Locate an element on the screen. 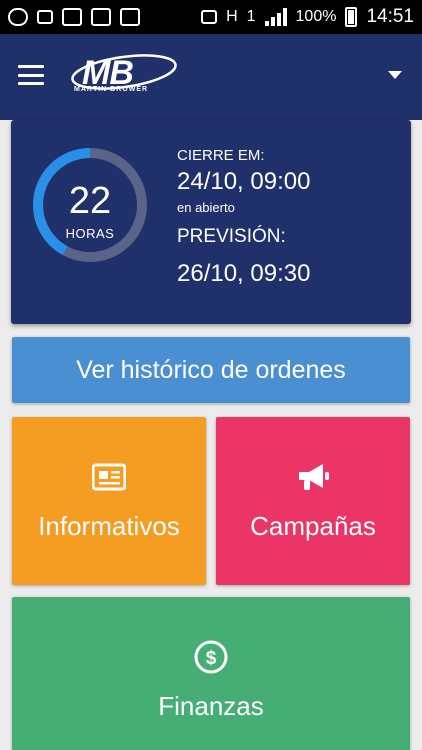 The height and width of the screenshot is (750, 422). sim-indicator: 1 is located at coordinates (251, 16).